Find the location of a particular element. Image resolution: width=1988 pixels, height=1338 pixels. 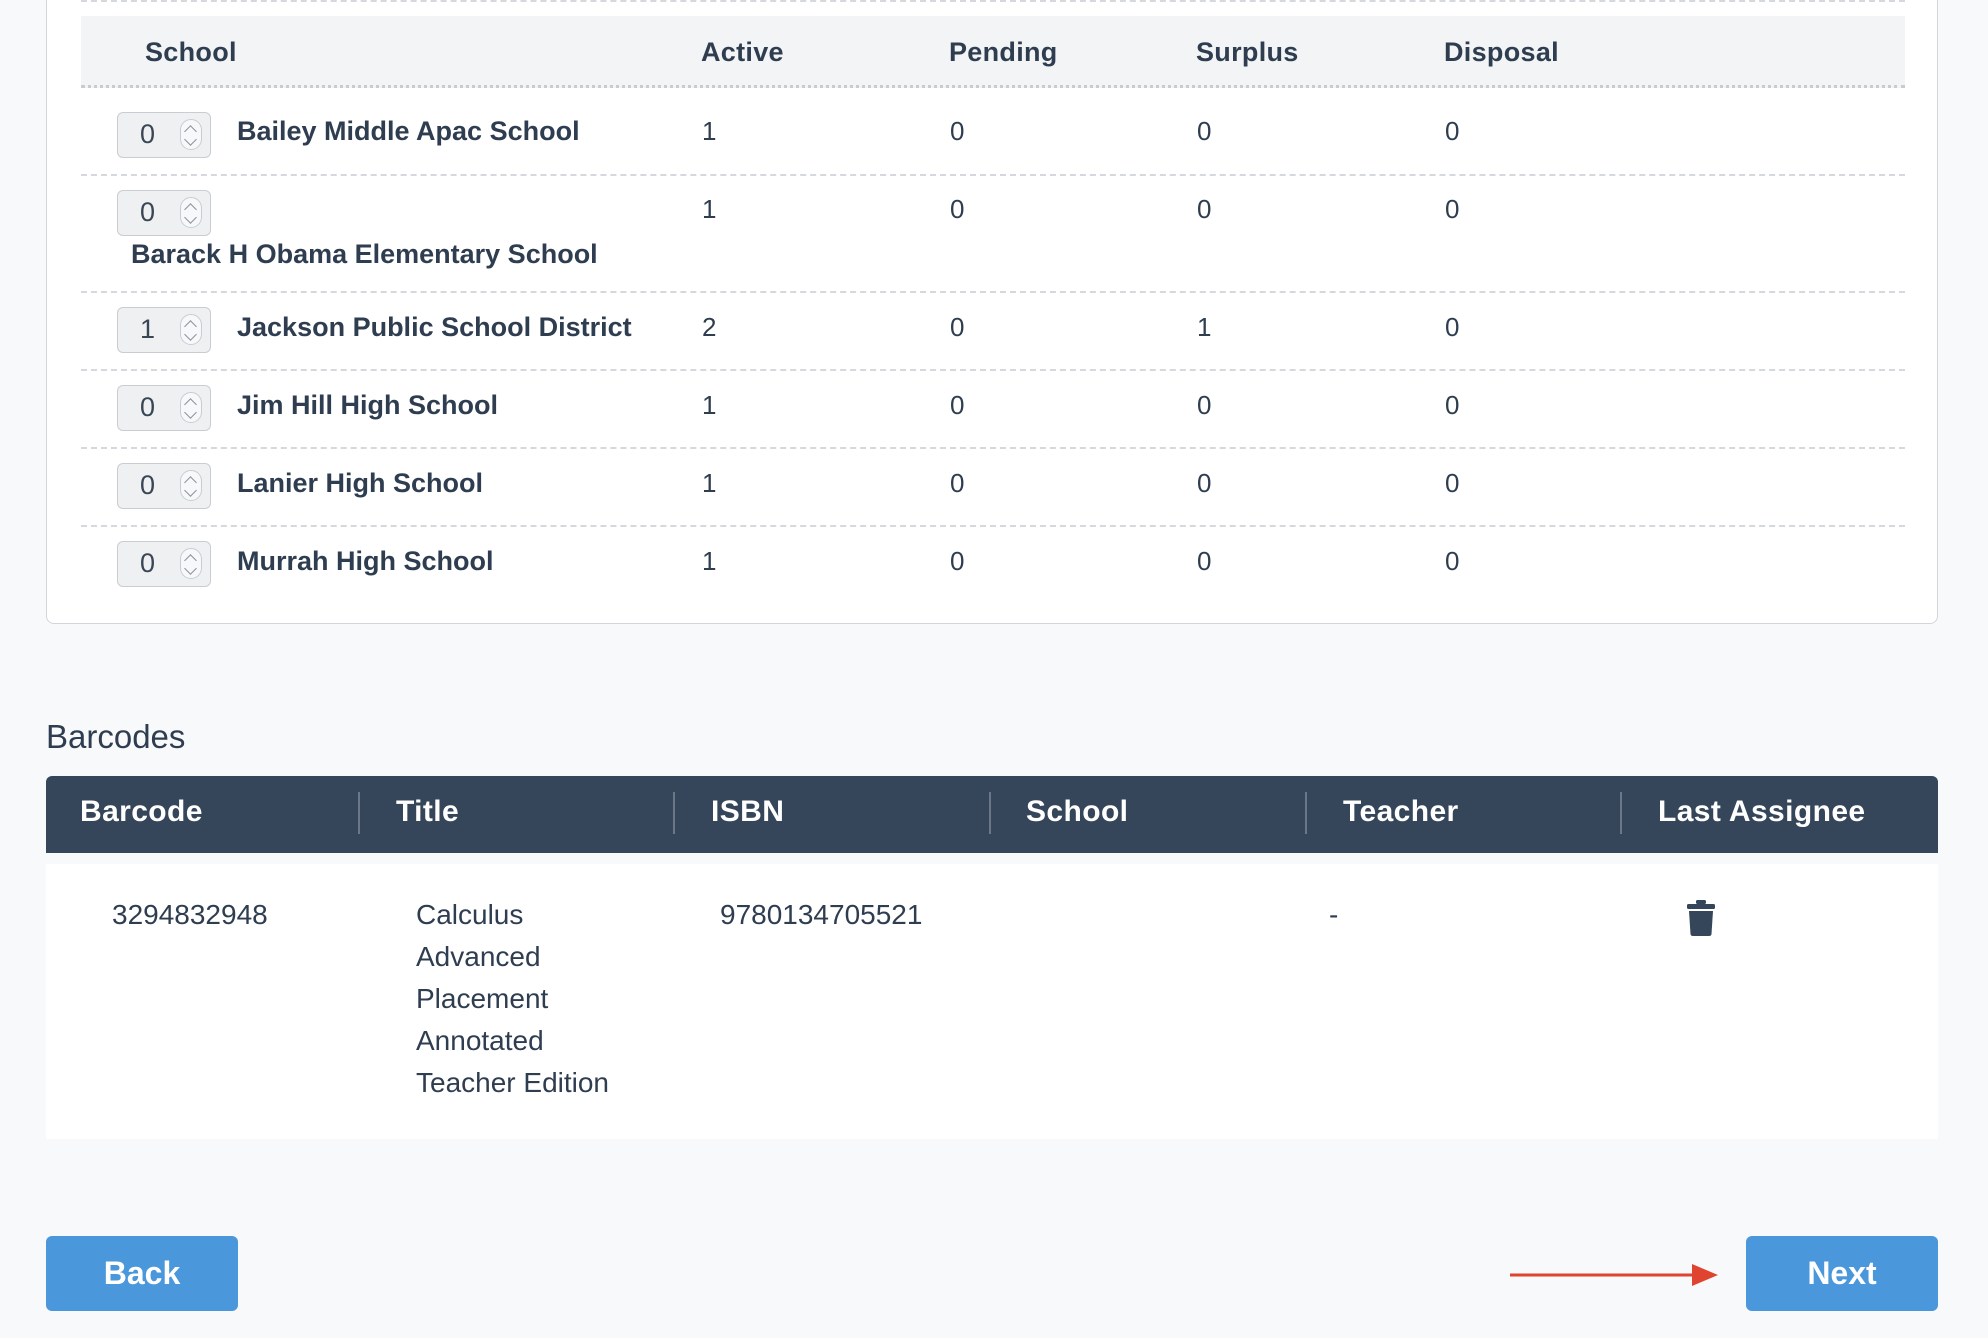

header-disposal: Disposal is located at coordinates (1501, 52).